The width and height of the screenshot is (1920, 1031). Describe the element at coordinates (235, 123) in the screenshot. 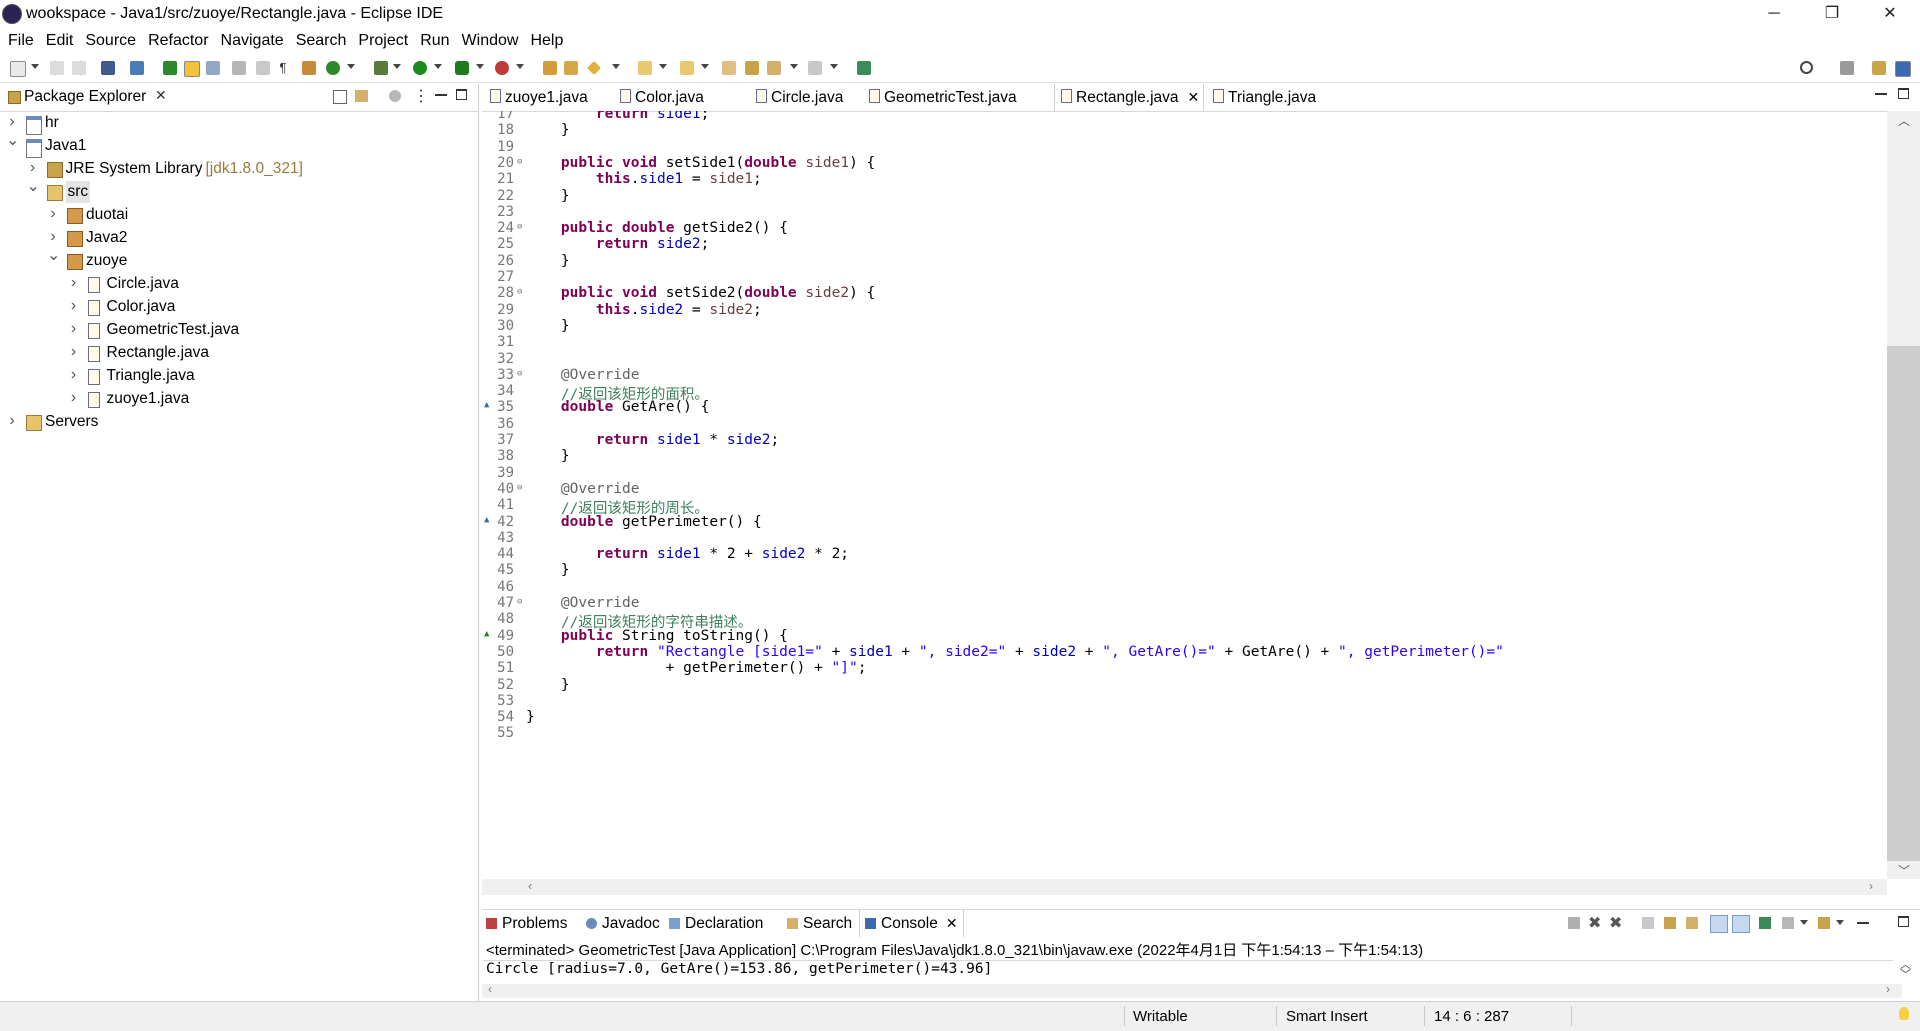

I see `tree-item: › hr` at that location.